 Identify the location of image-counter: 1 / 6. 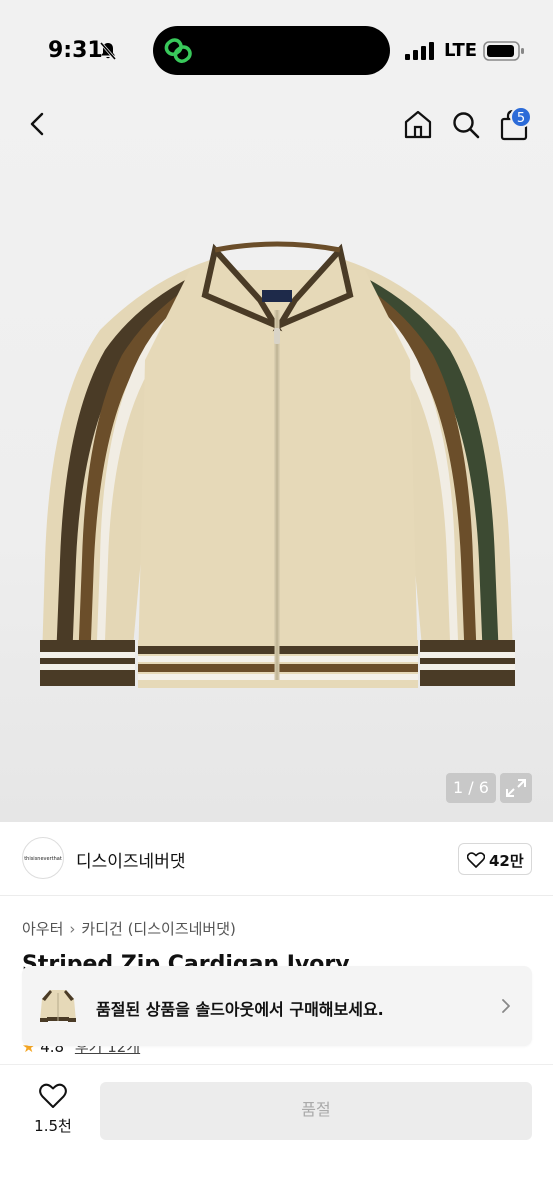
(471, 788).